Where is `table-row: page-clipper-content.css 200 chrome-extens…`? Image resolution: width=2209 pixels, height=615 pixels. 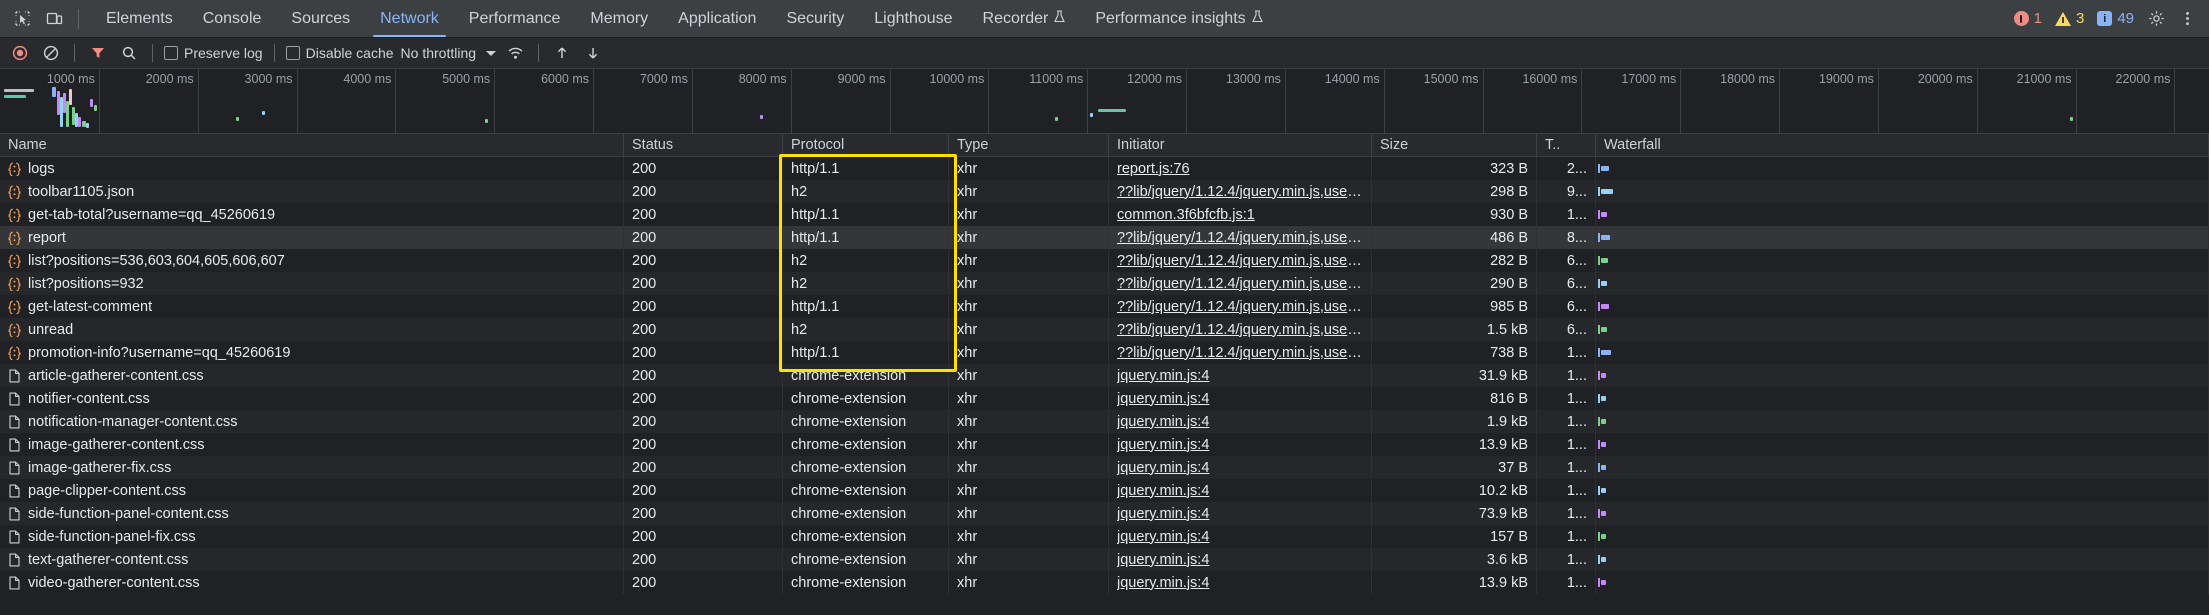
table-row: page-clipper-content.css 200 chrome-extens… is located at coordinates (1104, 490).